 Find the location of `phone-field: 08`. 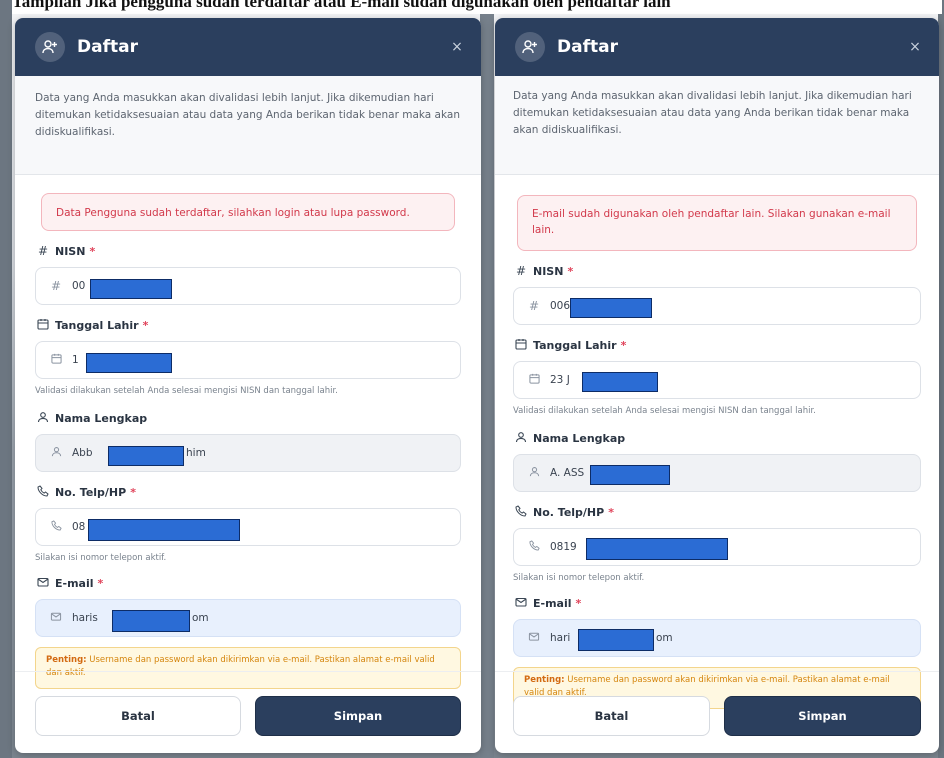

phone-field: 08 is located at coordinates (248, 527).